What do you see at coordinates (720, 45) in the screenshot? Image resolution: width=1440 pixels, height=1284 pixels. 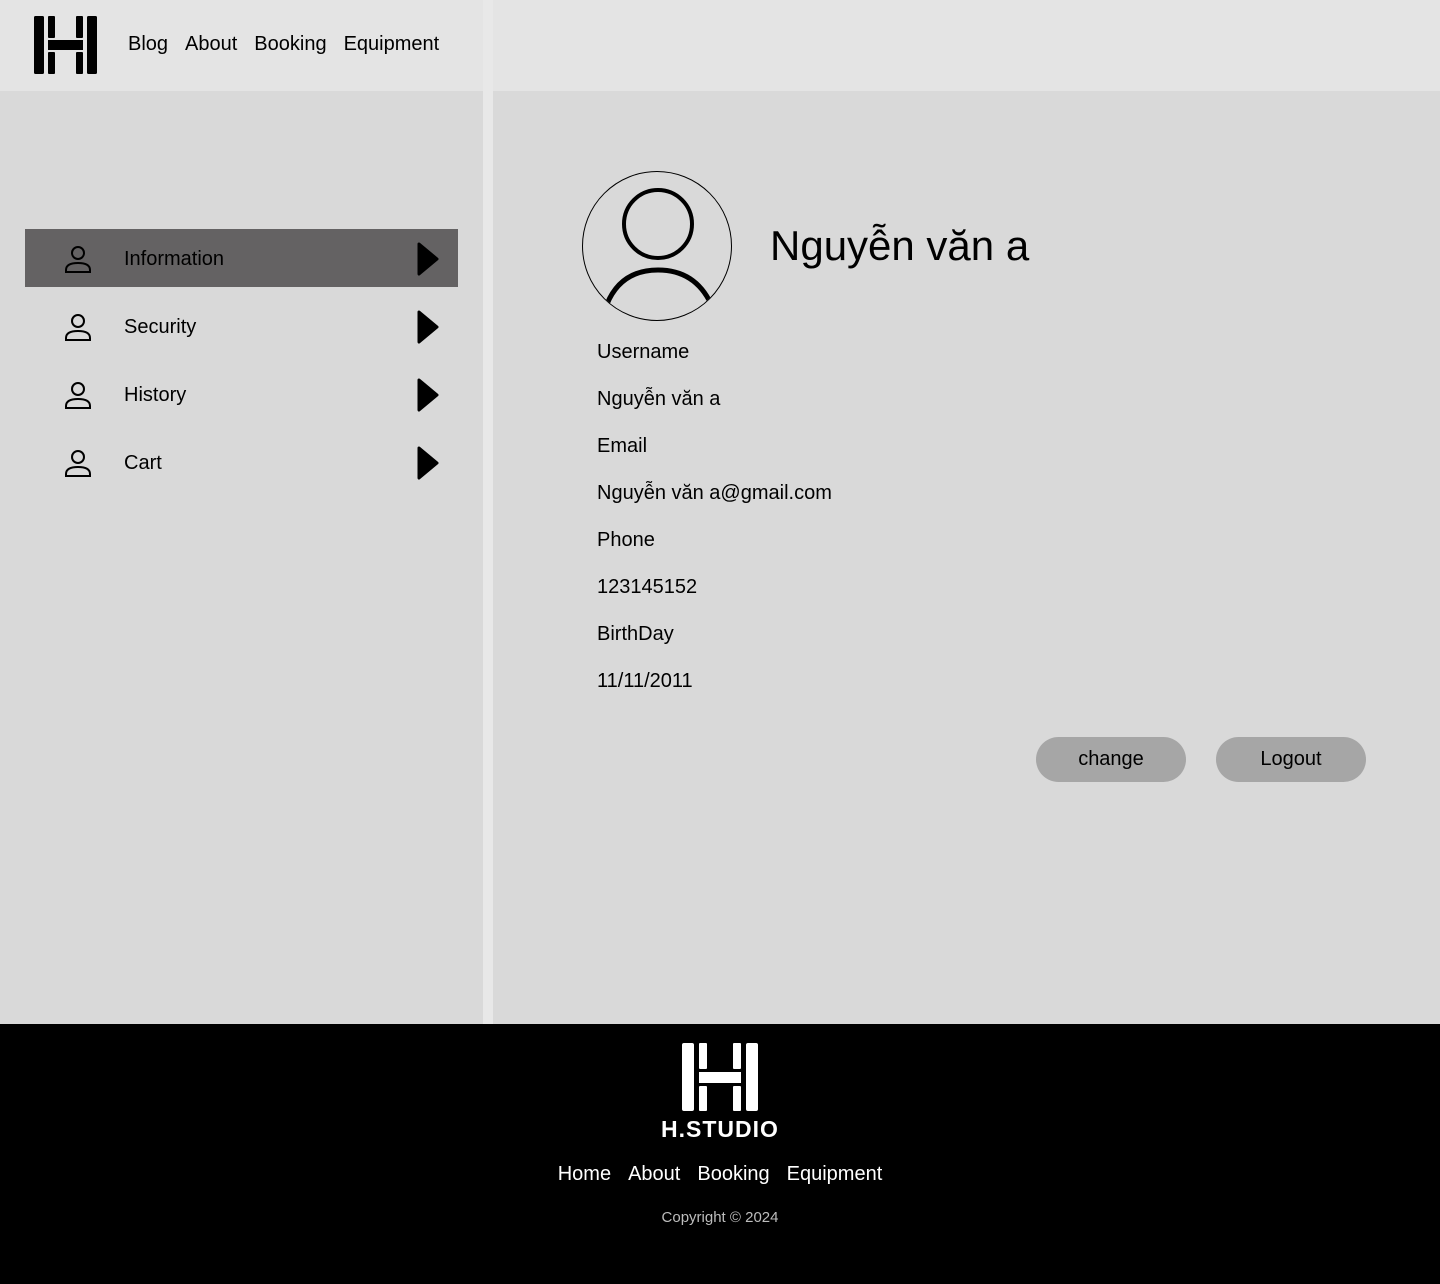 I see `top-header: Blog About Booking Equipment` at bounding box center [720, 45].